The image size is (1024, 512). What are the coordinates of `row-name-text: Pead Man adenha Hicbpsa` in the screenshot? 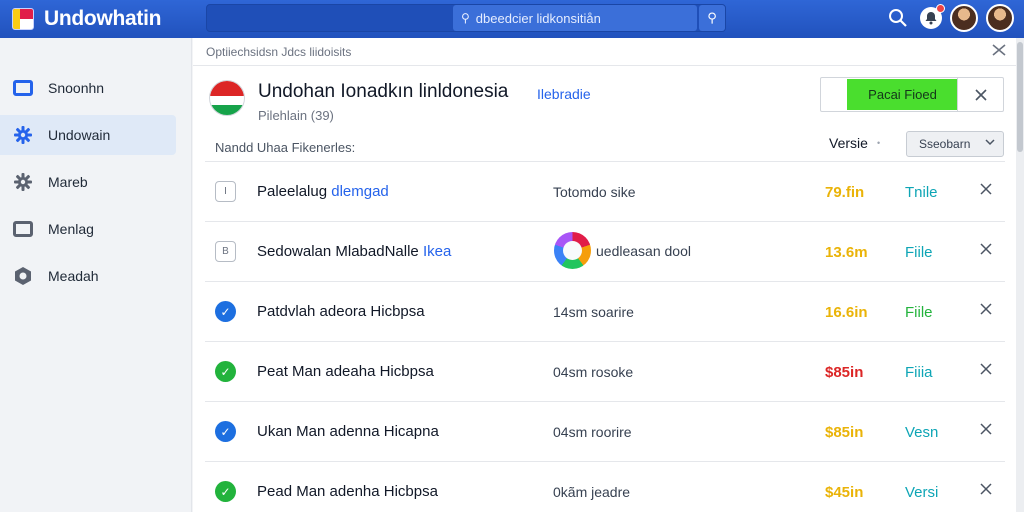 It's located at (347, 491).